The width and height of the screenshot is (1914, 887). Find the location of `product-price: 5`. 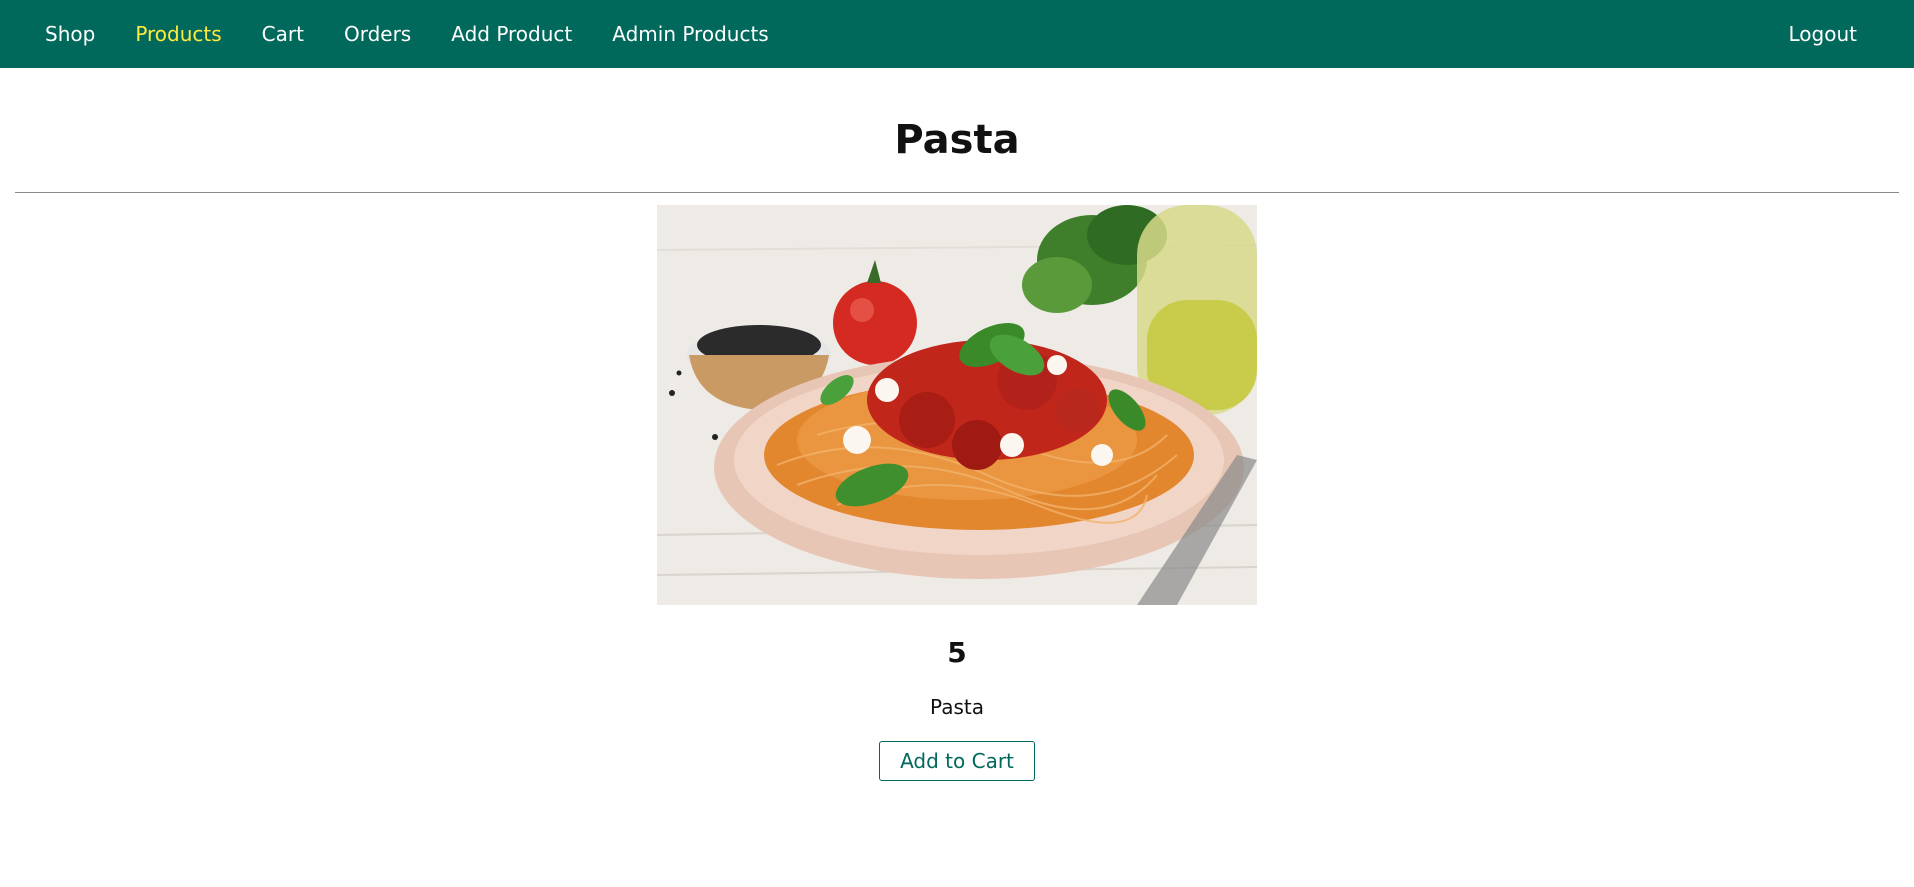

product-price: 5 is located at coordinates (957, 652).